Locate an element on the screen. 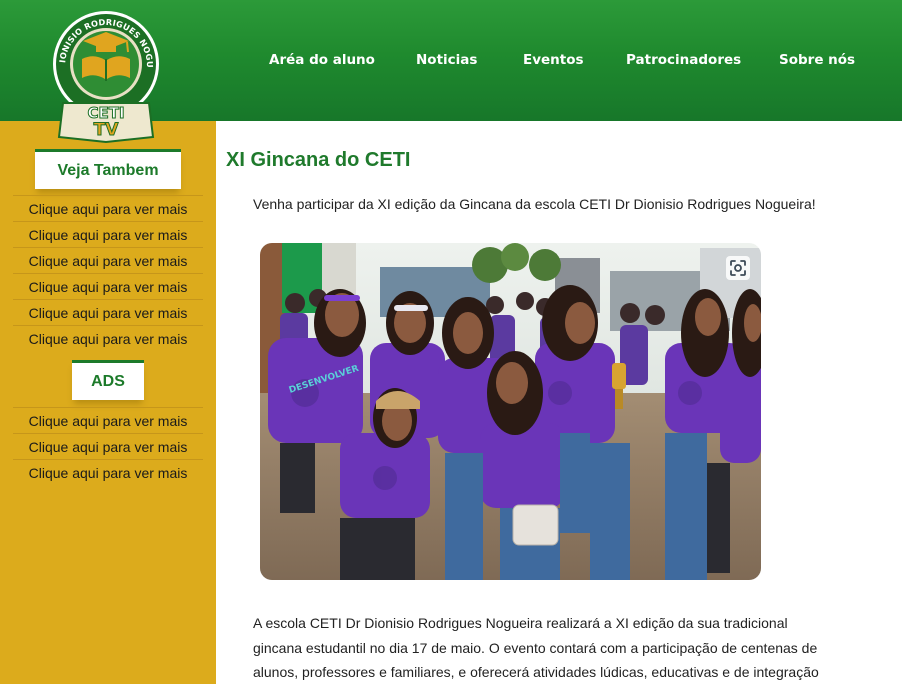 The height and width of the screenshot is (684, 902). article-title: XI Gincana do CETI is located at coordinates (318, 160).